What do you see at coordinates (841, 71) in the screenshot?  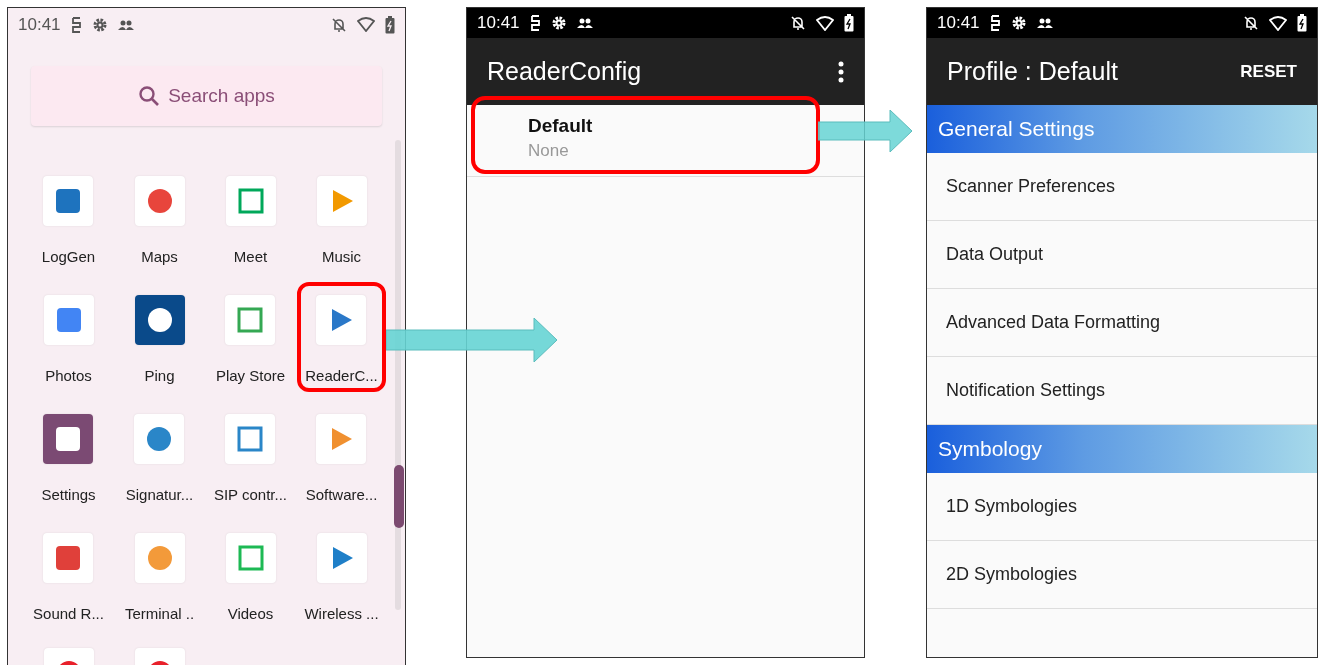 I see `more-options-icon` at bounding box center [841, 71].